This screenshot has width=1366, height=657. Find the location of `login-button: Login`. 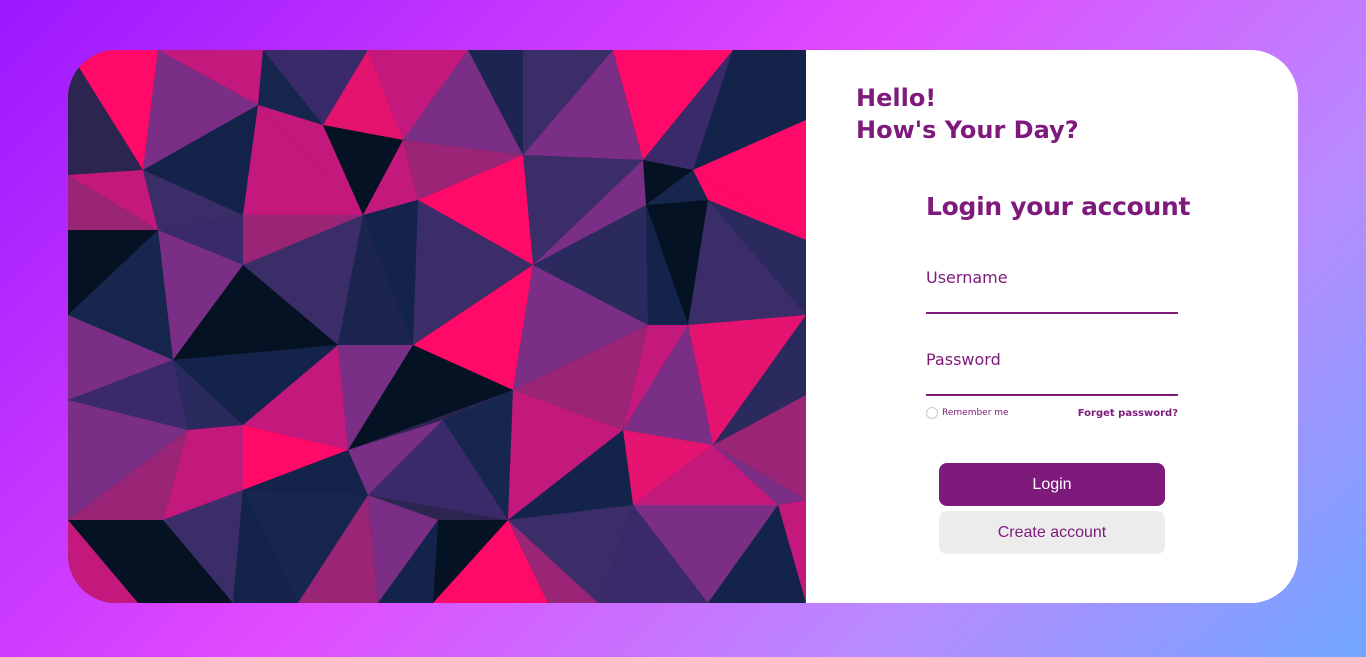

login-button: Login is located at coordinates (1052, 484).